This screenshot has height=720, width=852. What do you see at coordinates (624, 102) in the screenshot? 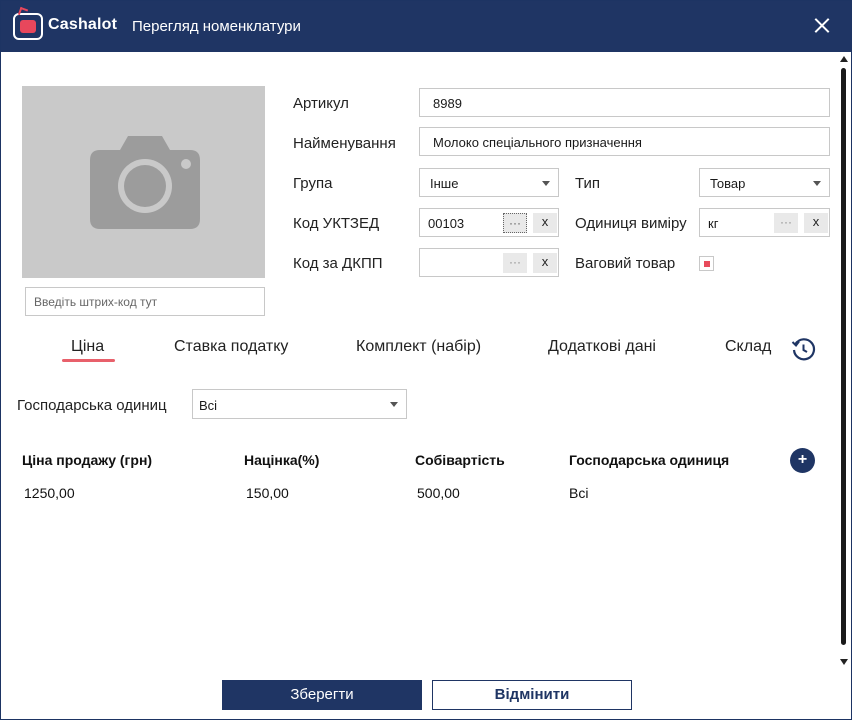
I see `article-input: 8989` at bounding box center [624, 102].